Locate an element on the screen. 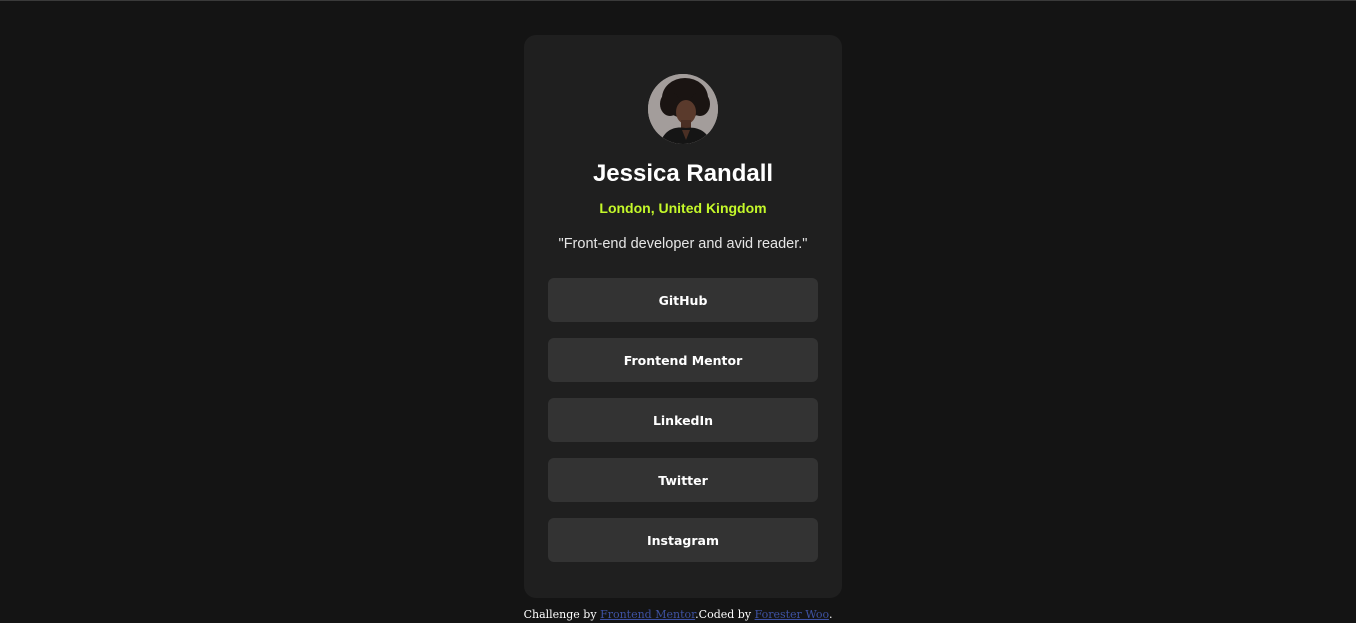 Image resolution: width=1356 pixels, height=623 pixels. list-item: Twitter is located at coordinates (683, 480).